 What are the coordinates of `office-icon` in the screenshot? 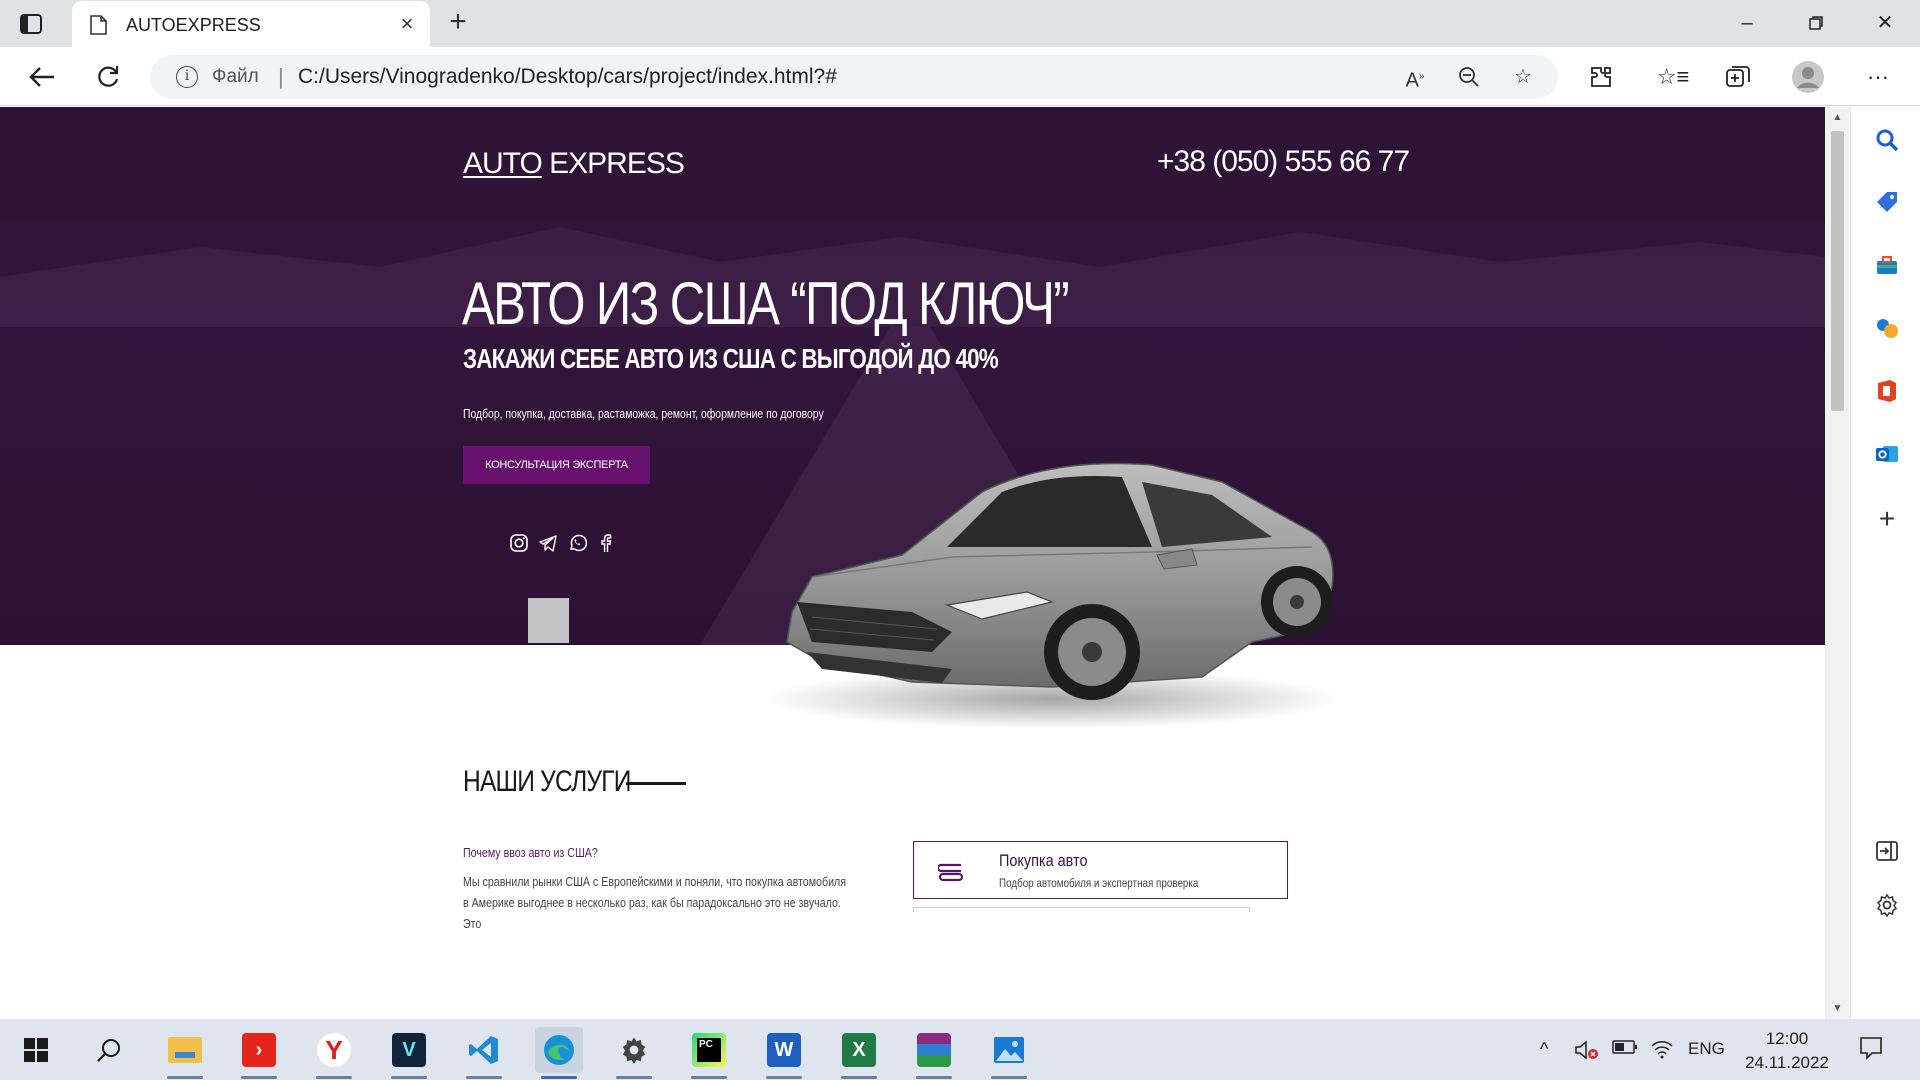 It's located at (1887, 392).